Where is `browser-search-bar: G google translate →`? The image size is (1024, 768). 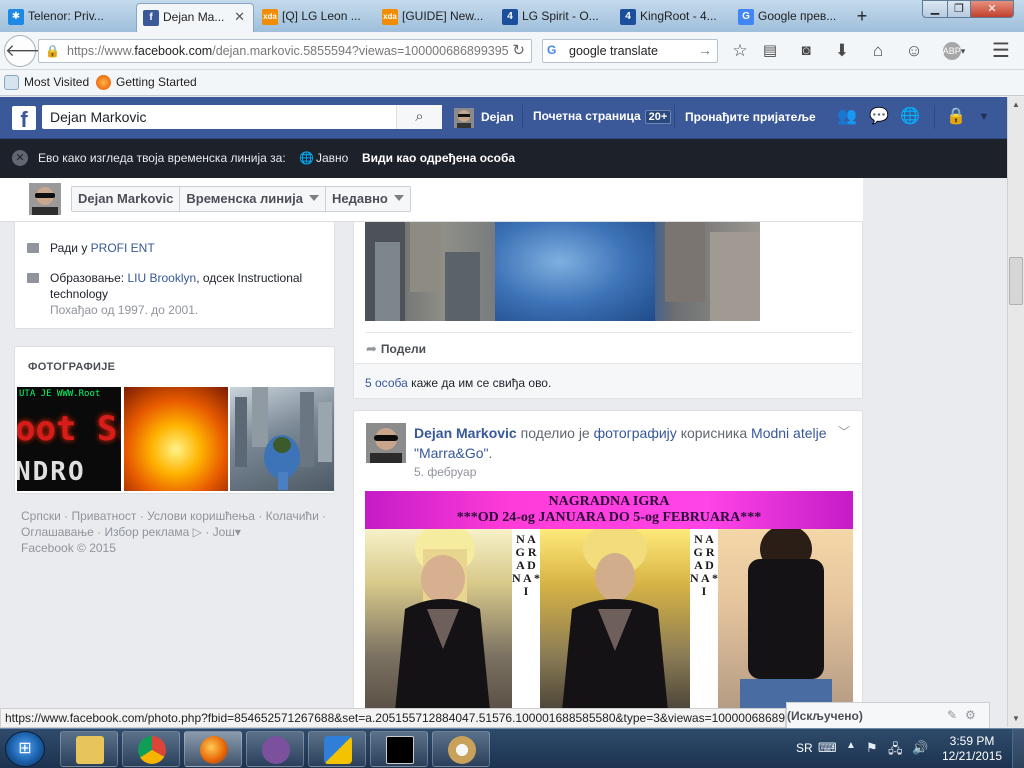
browser-search-bar: G google translate → is located at coordinates (630, 51).